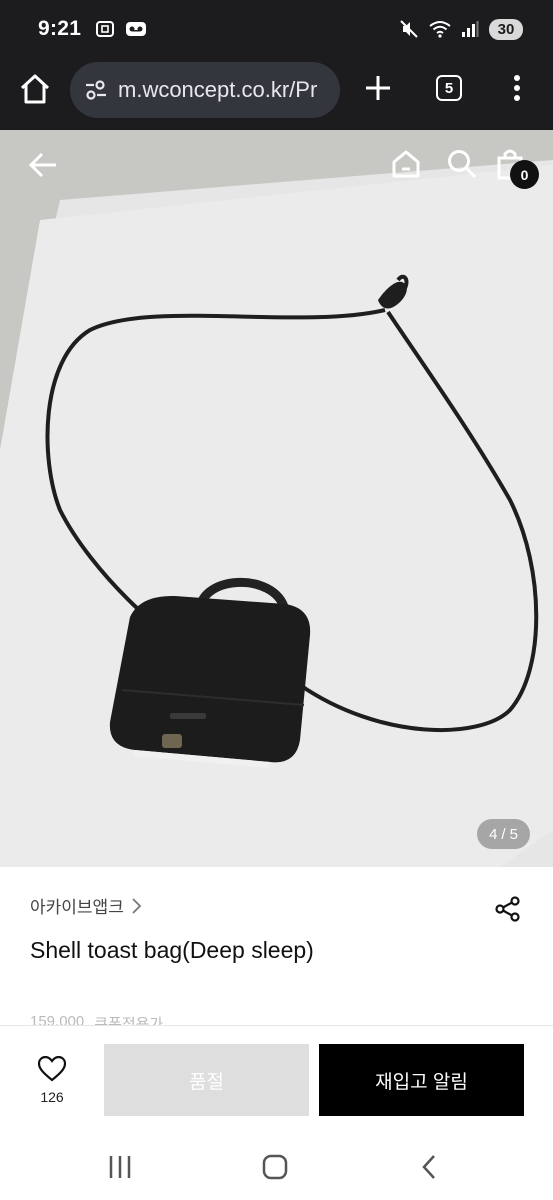 Image resolution: width=553 pixels, height=1200 pixels. Describe the element at coordinates (52, 1068) in the screenshot. I see `heart-icon` at that location.